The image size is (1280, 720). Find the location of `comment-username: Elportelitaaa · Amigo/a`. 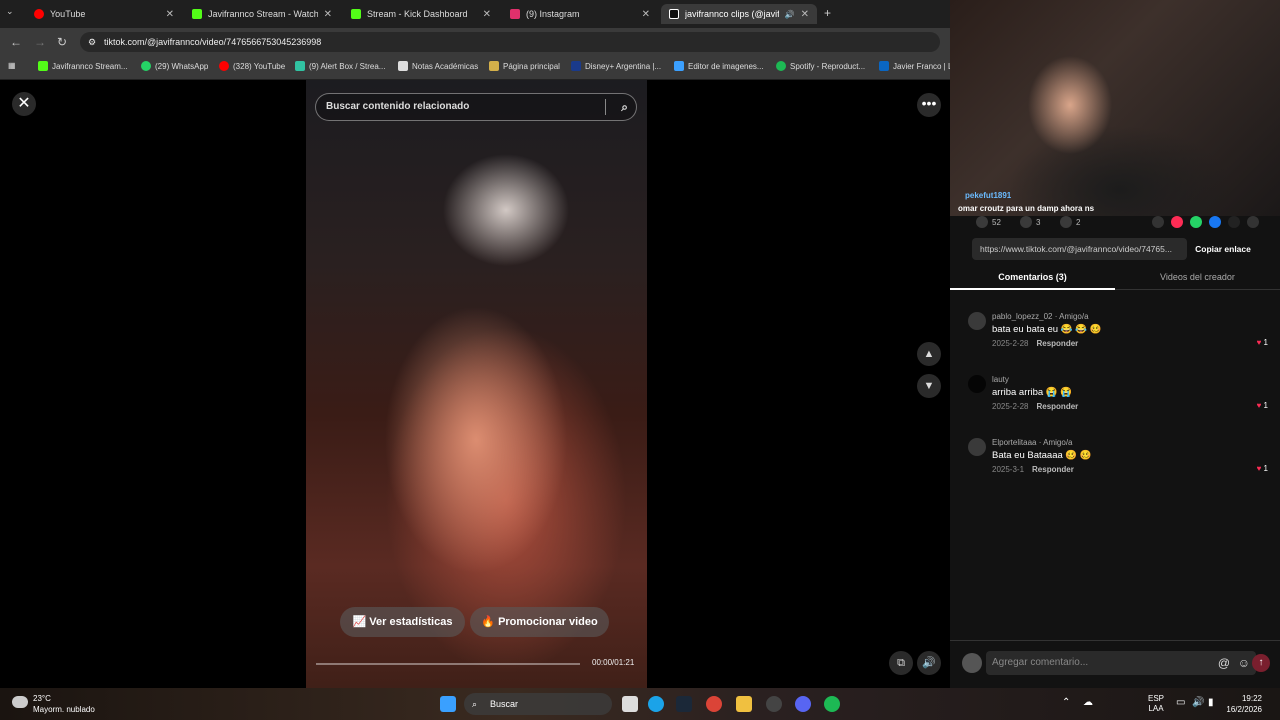

comment-username: Elportelitaaa · Amigo/a is located at coordinates (1032, 442).